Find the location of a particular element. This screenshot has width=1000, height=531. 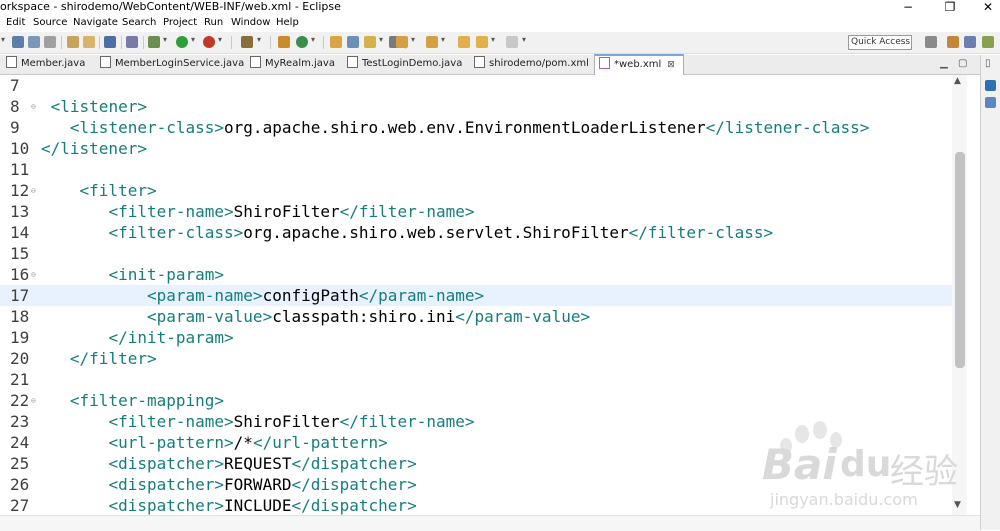

menu-run: Run is located at coordinates (213, 23).